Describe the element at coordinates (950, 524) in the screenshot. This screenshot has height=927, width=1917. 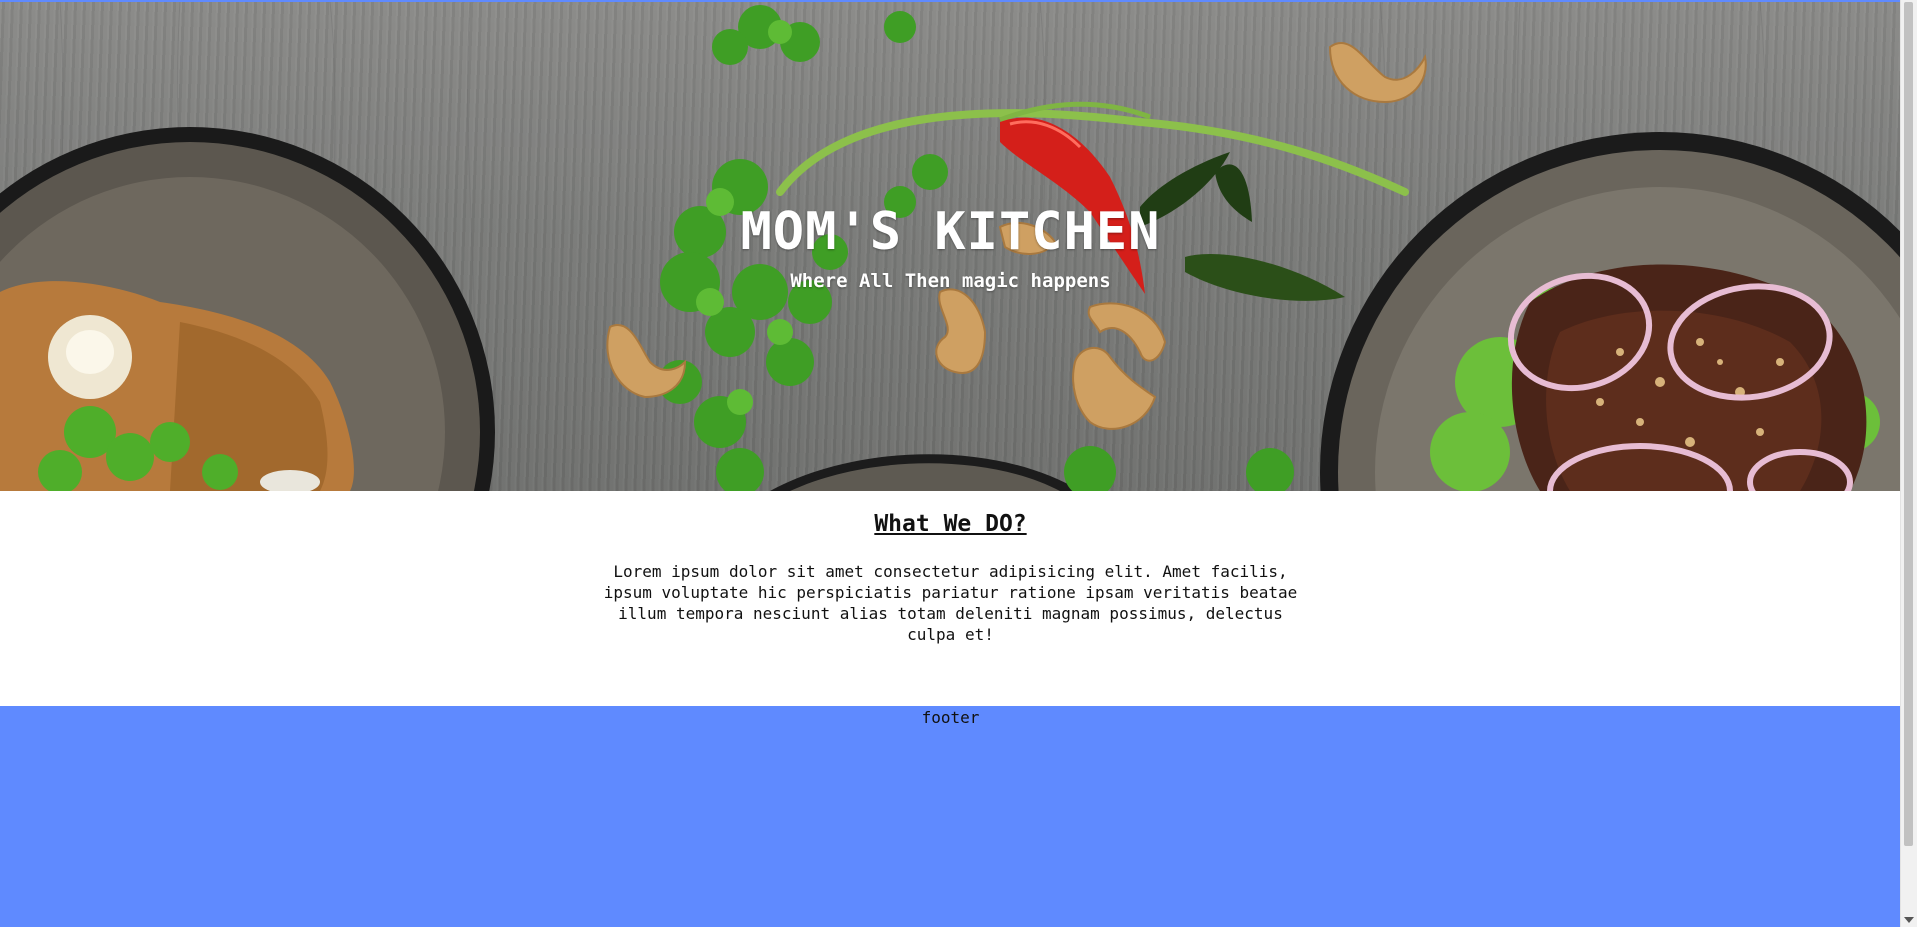
I see `about-heading: What We DO?` at that location.